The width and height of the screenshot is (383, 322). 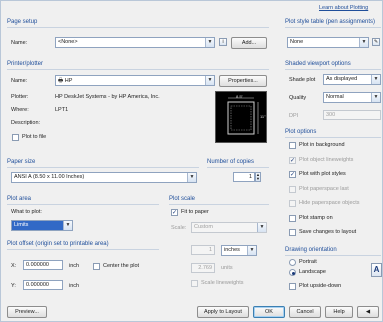 I want to click on page-setup-name-label: Name:, so click(x=19, y=43).